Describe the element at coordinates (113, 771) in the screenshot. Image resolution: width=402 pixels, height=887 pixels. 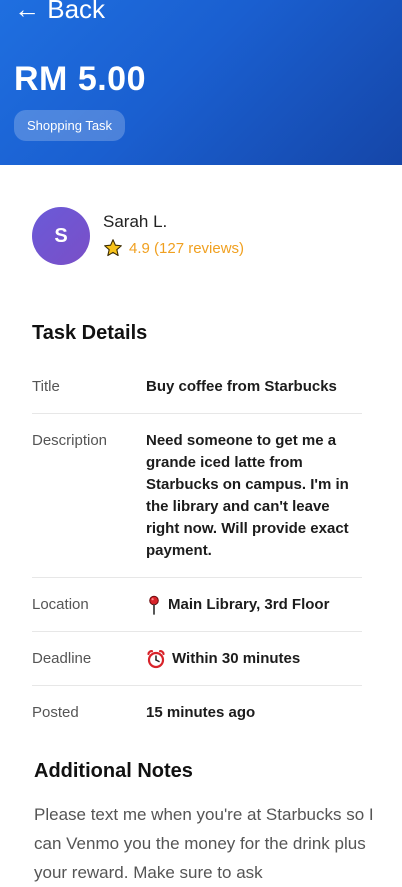
I see `additional-notes-title: Additional Notes` at that location.